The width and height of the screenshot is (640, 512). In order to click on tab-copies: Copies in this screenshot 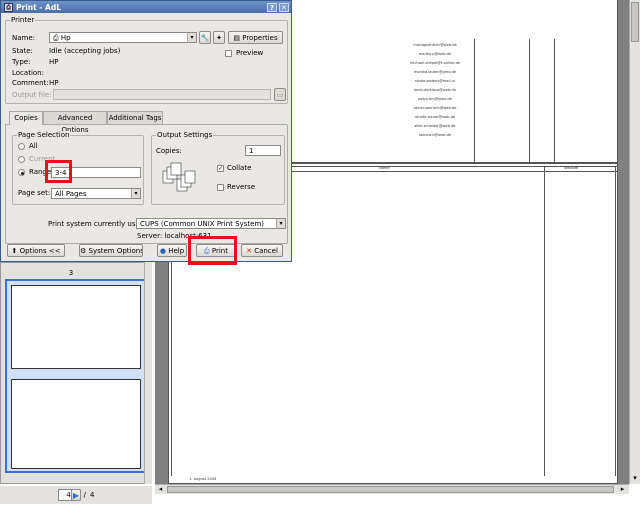, I will do `click(26, 118)`.